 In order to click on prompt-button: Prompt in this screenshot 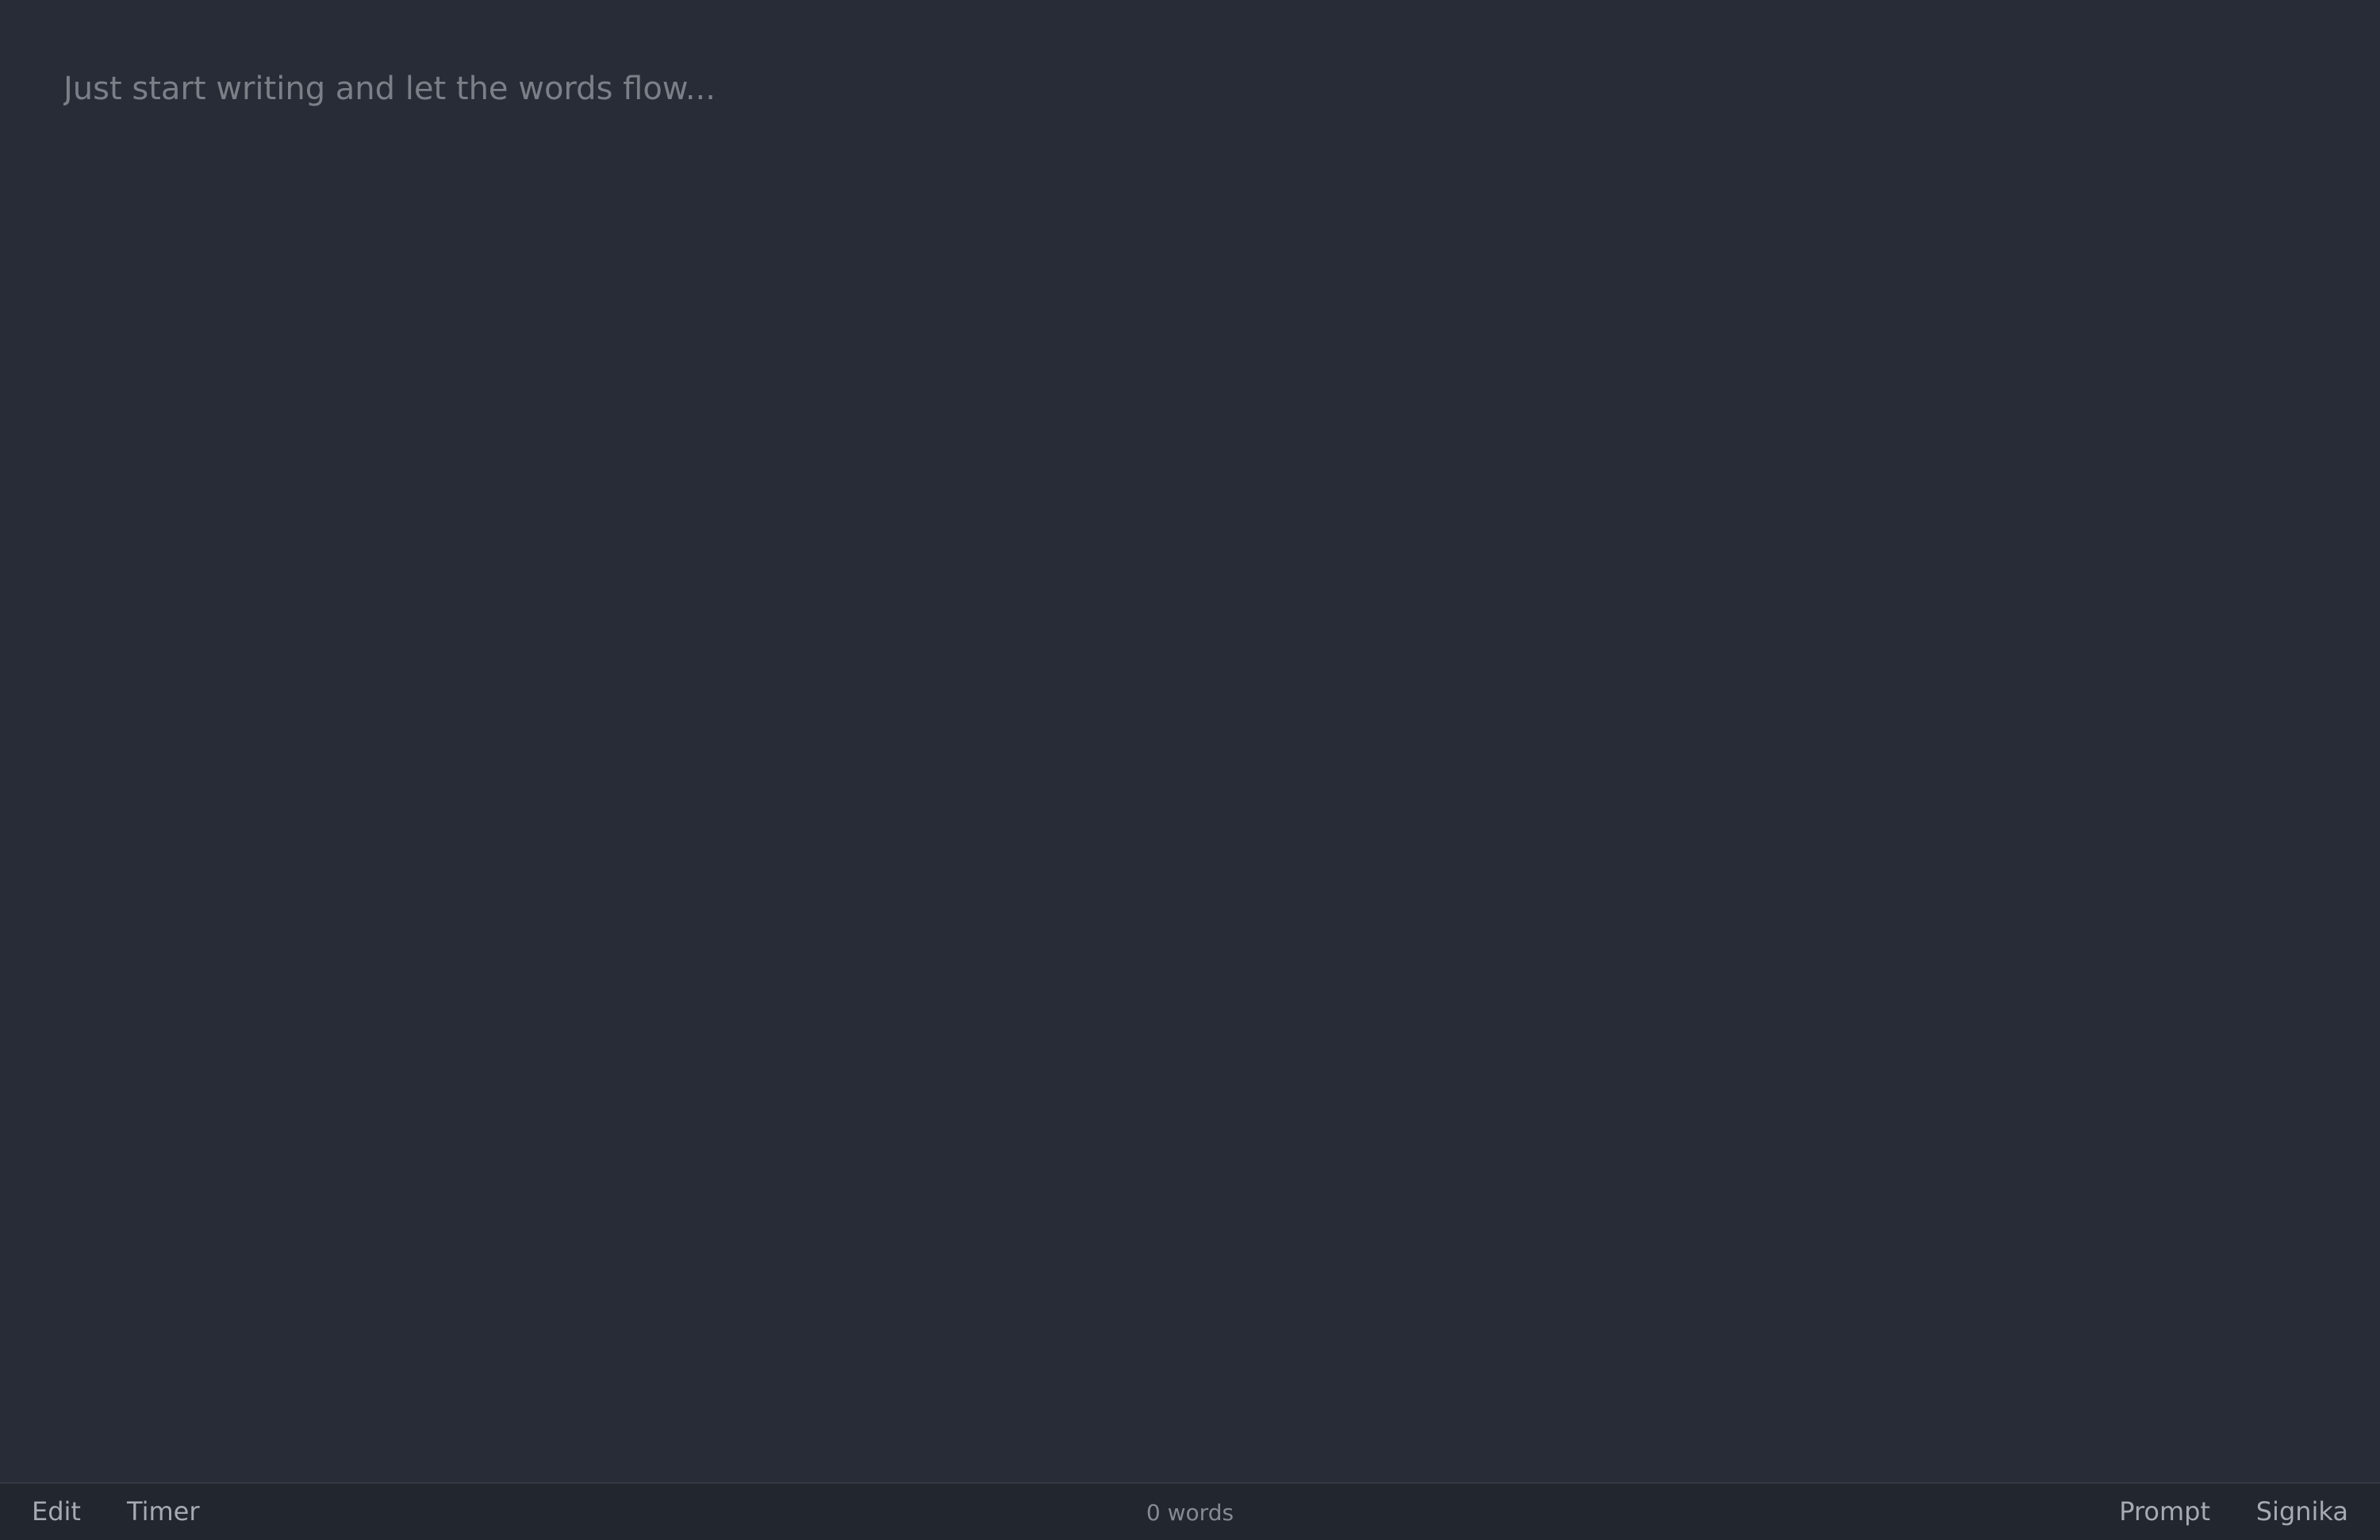, I will do `click(2164, 1512)`.